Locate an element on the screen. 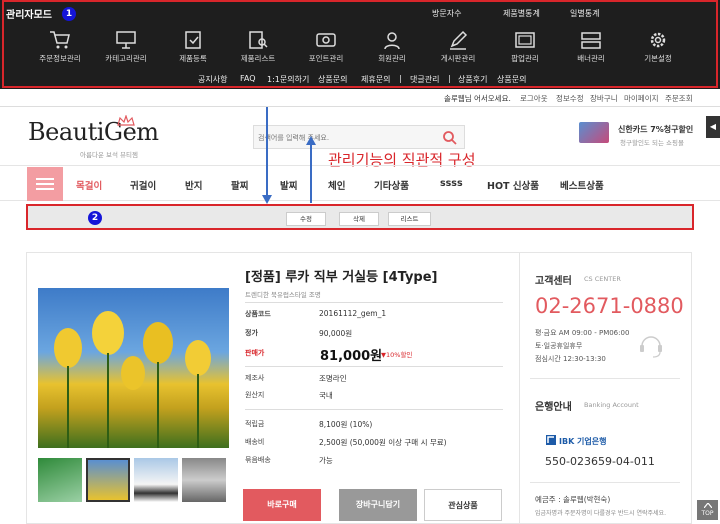 This screenshot has height=524, width=720. promo-subtitle: 청구할인도 되는 쇼핑몰 is located at coordinates (652, 143).